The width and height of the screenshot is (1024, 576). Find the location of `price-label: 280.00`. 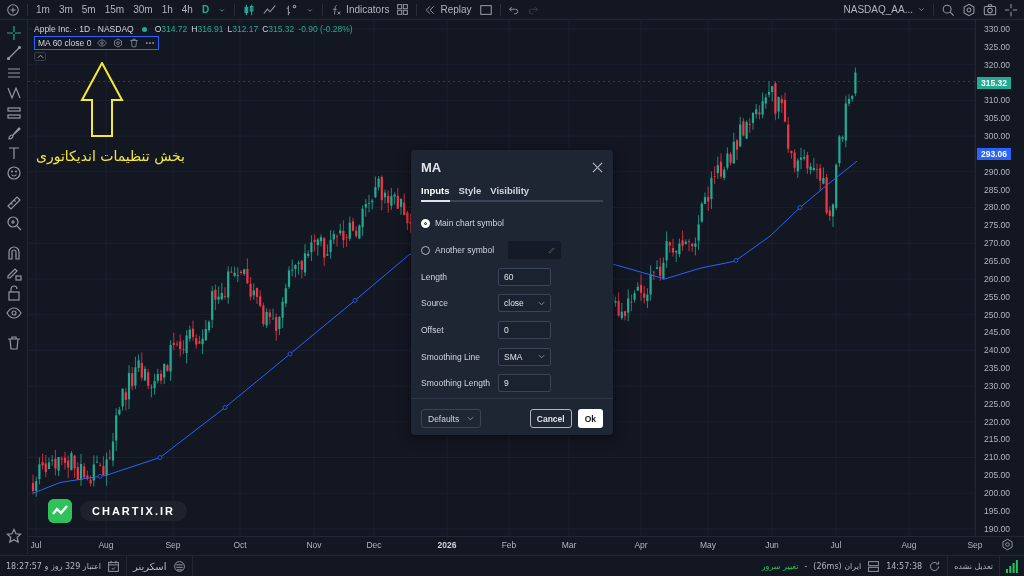

price-label: 280.00 is located at coordinates (997, 207).